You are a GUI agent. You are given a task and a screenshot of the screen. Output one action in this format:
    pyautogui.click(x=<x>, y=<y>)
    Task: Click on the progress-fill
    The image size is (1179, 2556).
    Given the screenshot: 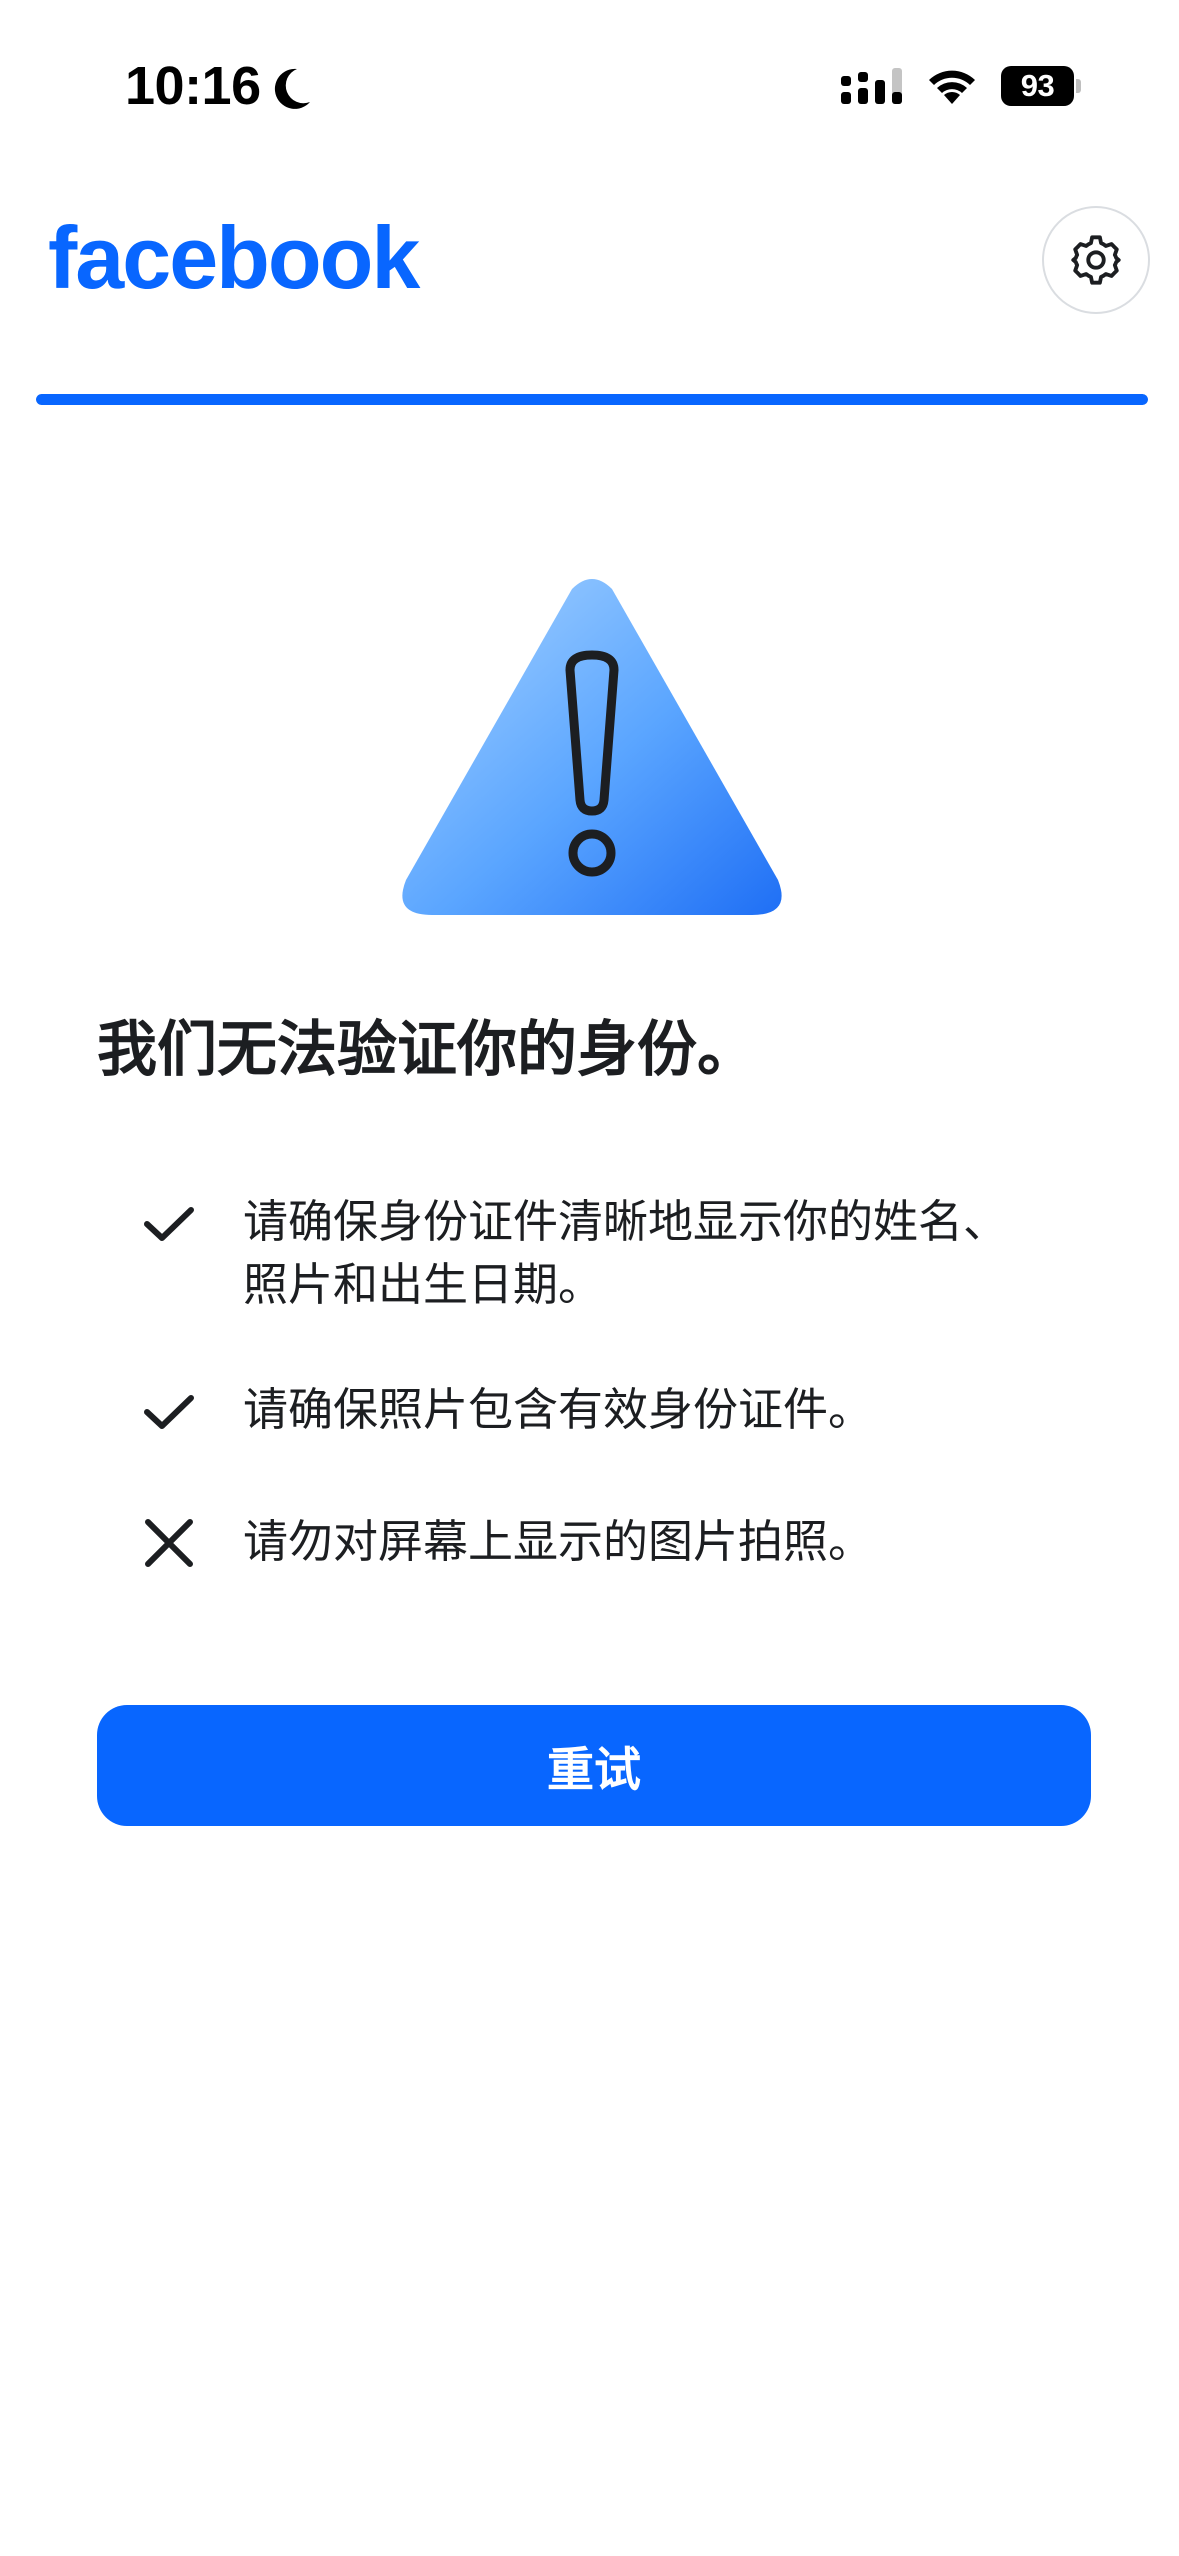 What is the action you would take?
    pyautogui.click(x=592, y=399)
    